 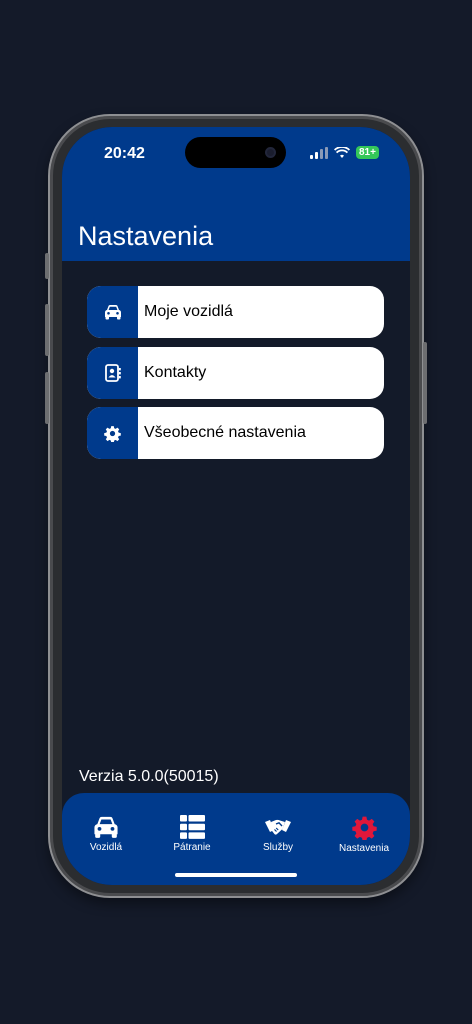 I want to click on menu-item-my-vehicles: Moje vozidlá, so click(x=235, y=312).